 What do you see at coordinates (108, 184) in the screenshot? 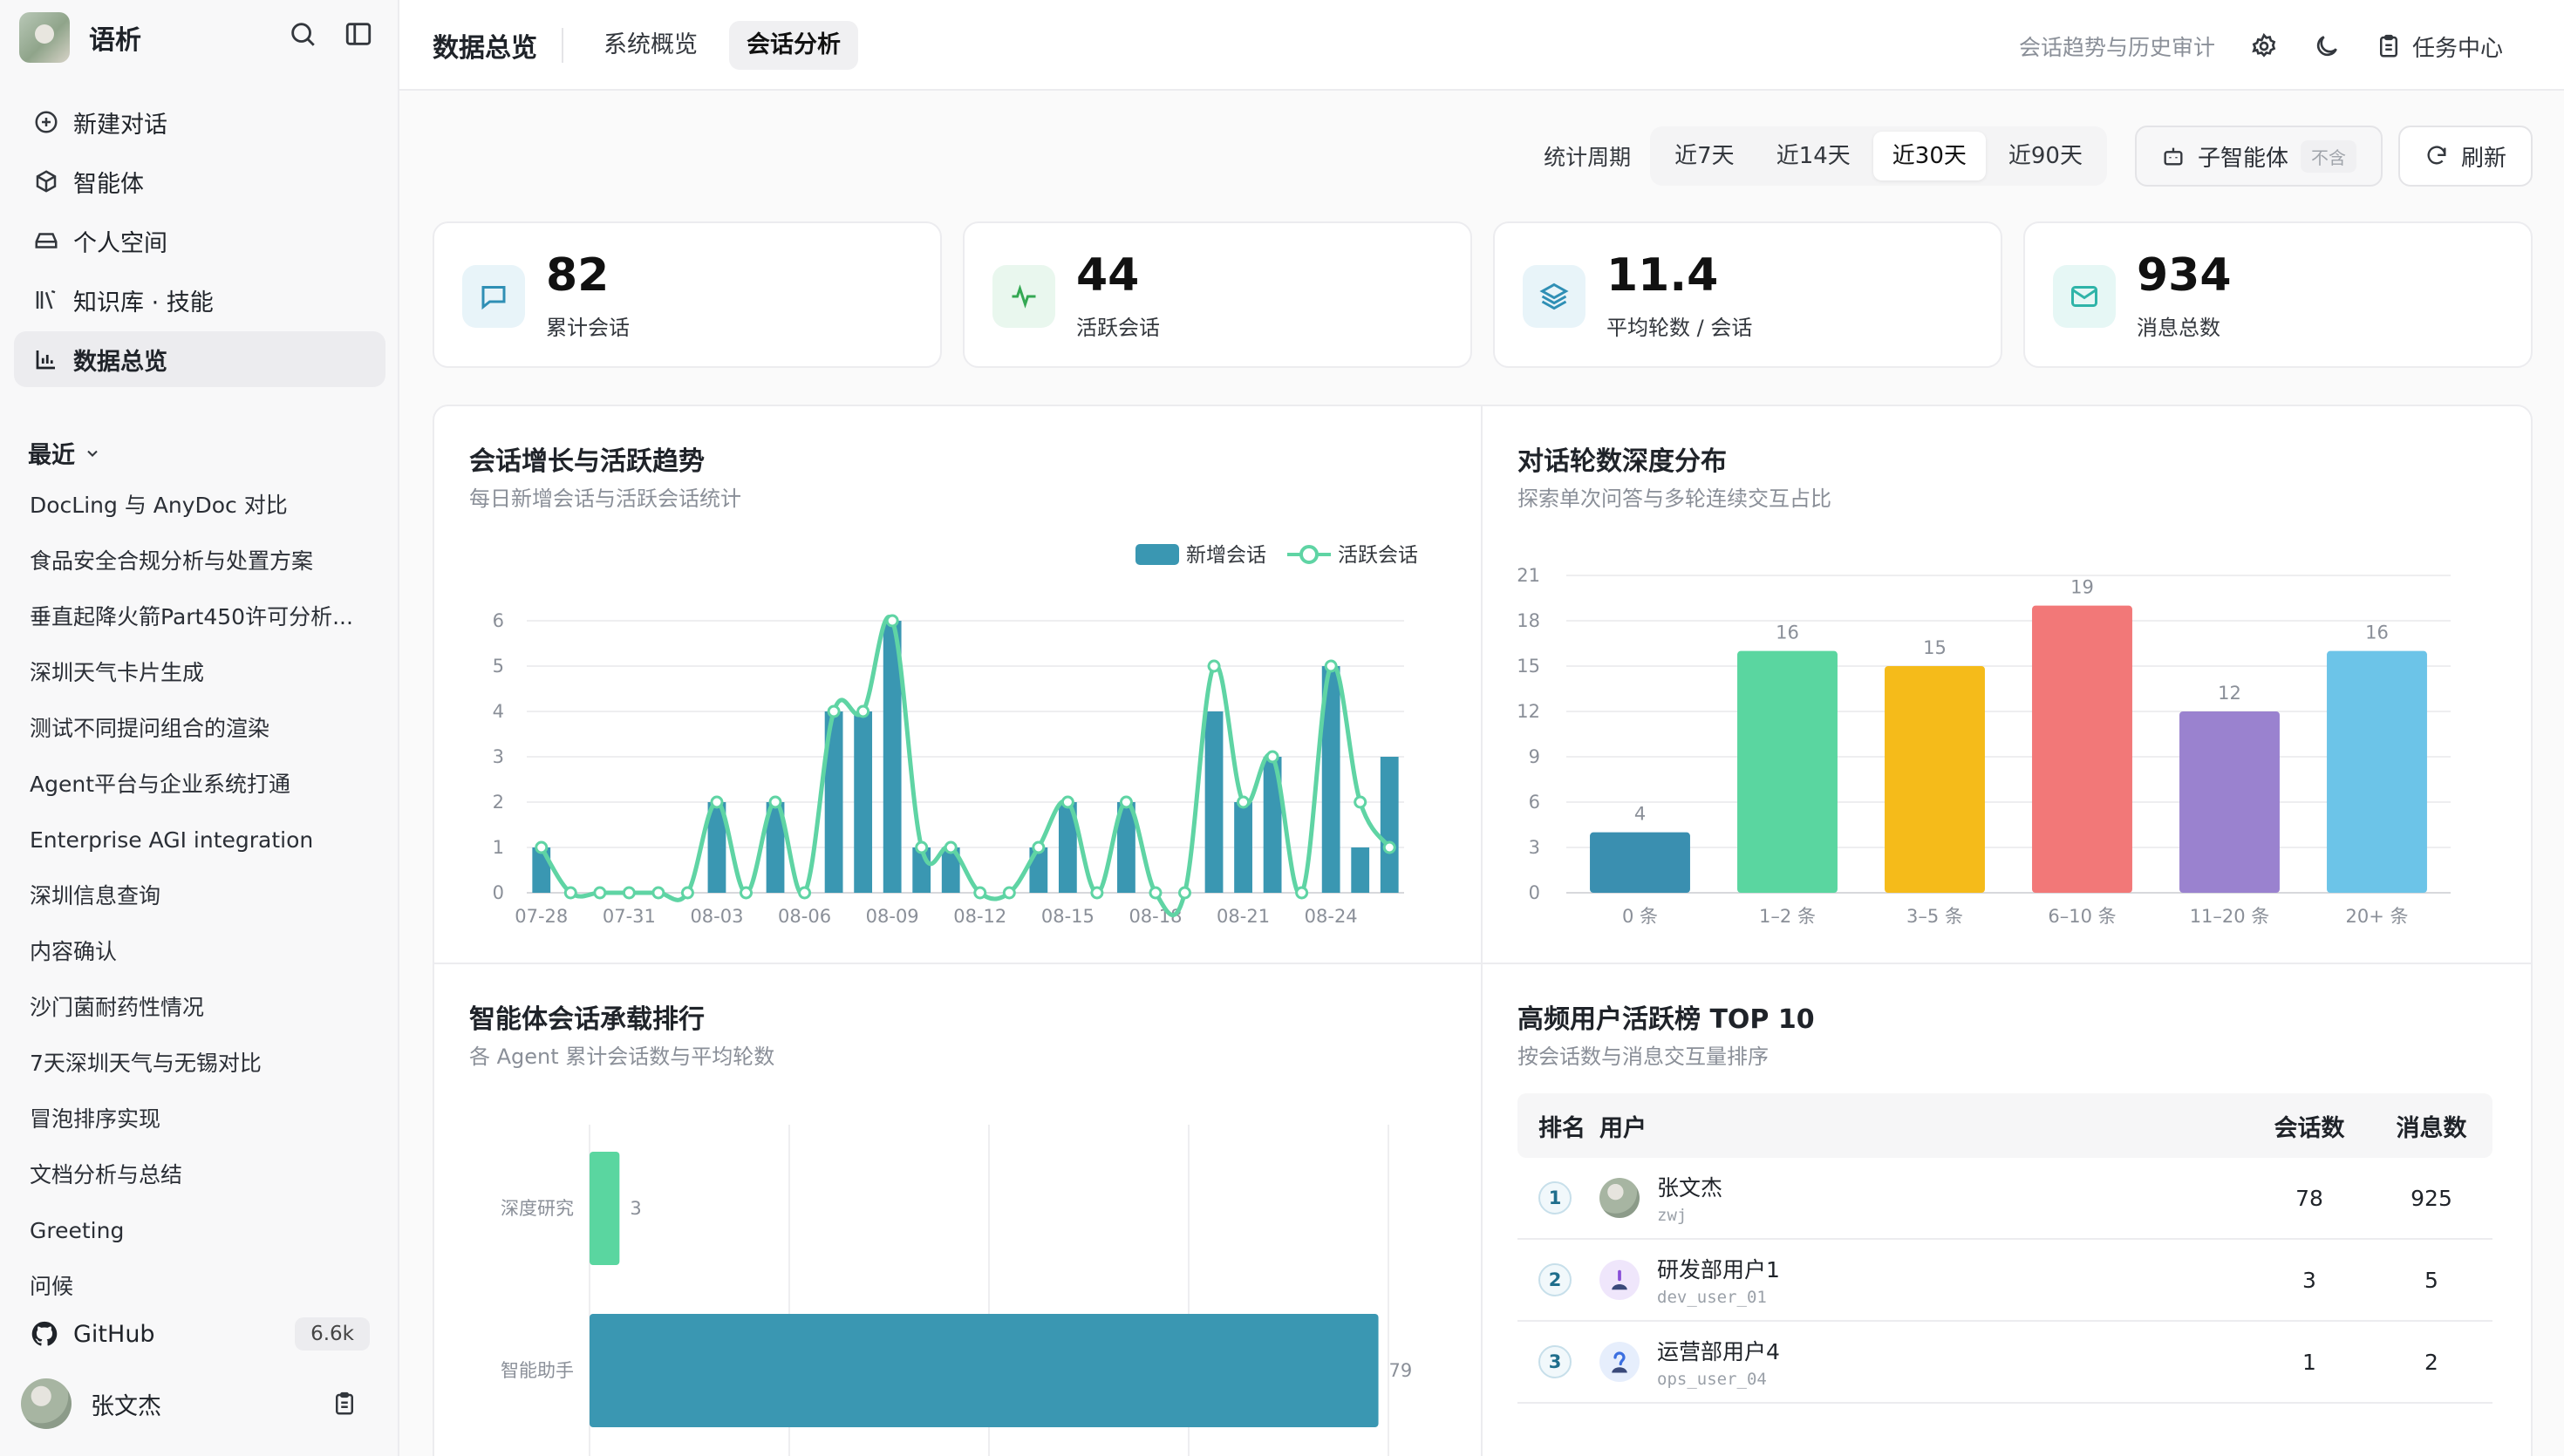
I see `nav-label: 智能体` at bounding box center [108, 184].